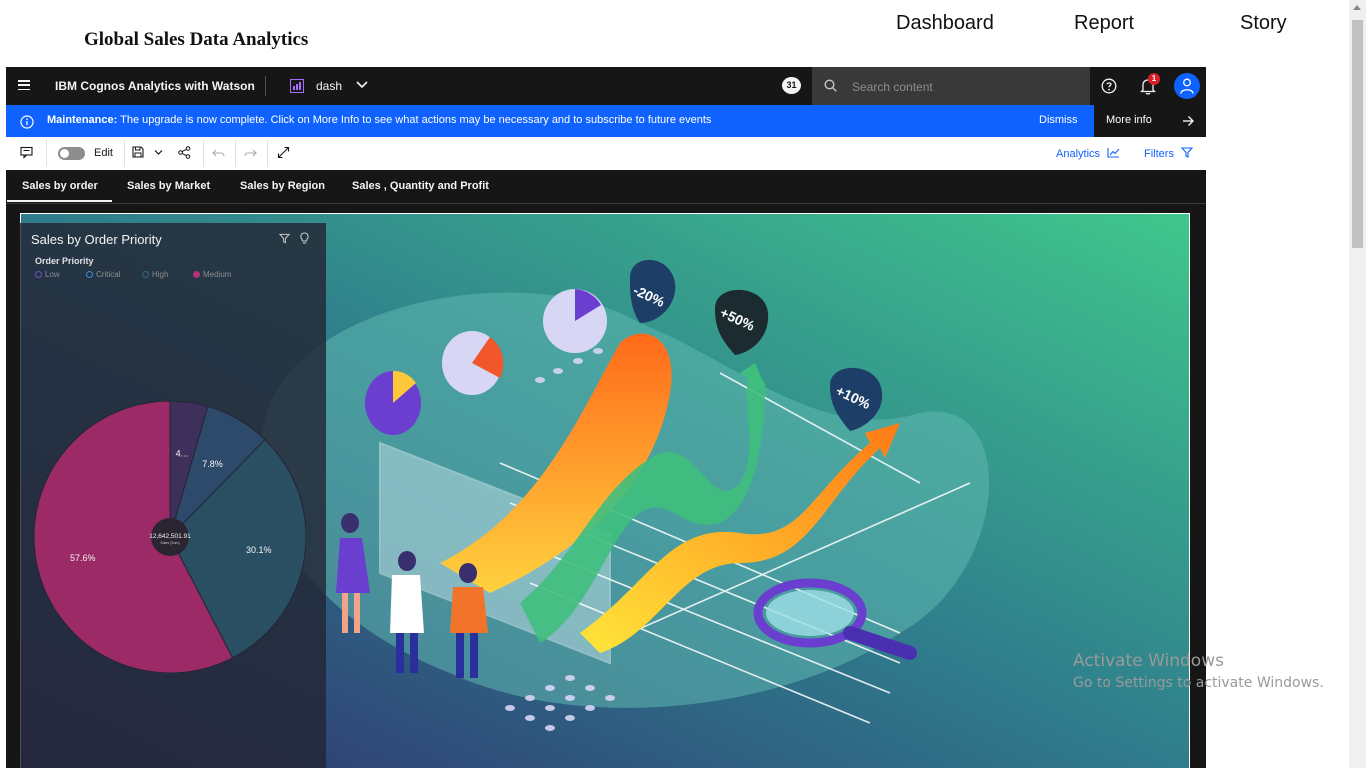 This screenshot has width=1366, height=768. I want to click on dashboard-toolbar: Edit Analytics Filters, so click(606, 154).